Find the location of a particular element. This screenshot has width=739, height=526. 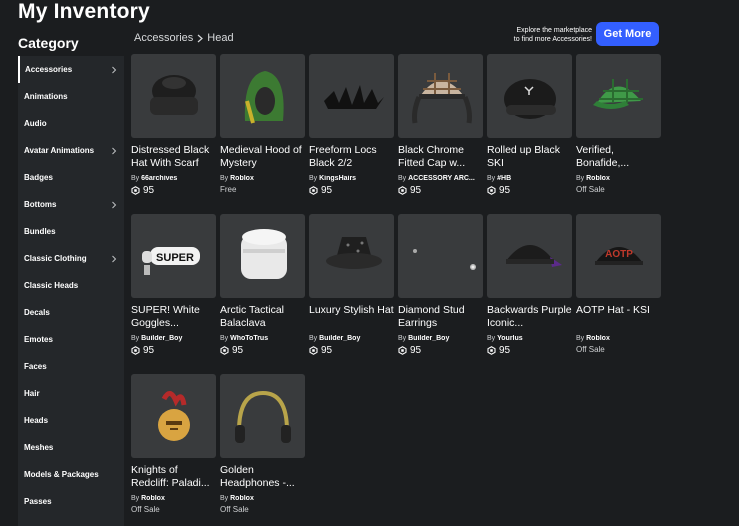

item-name: AOTP Hat - KSI is located at coordinates (618, 317).